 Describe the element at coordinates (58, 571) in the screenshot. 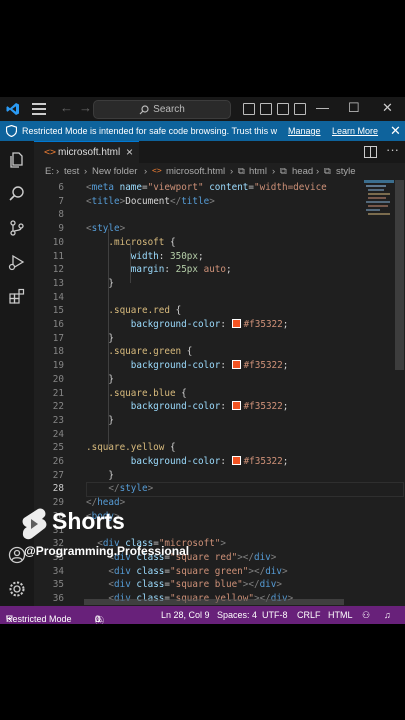

I see `line-number: 34` at that location.